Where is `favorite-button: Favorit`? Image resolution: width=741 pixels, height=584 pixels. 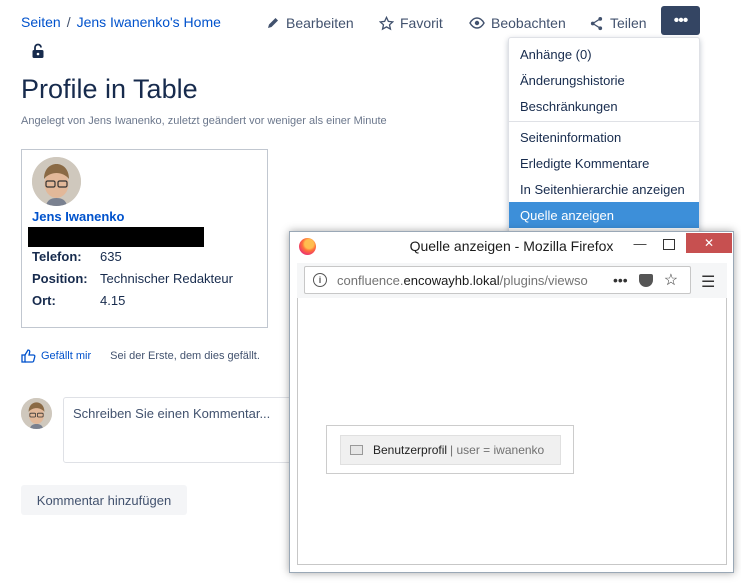
favorite-button: Favorit is located at coordinates (411, 23).